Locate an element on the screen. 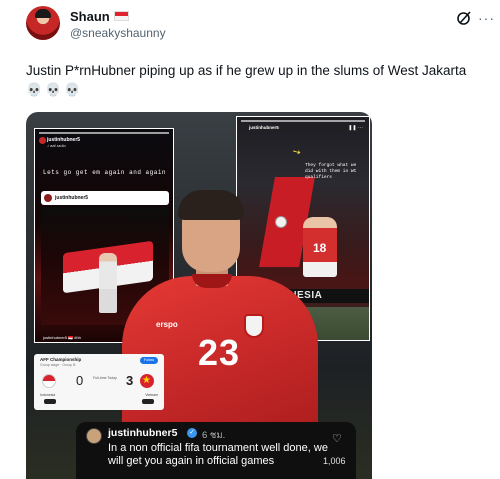 This screenshot has width=500, height=479. verified-badge-icon: ✓ is located at coordinates (192, 433).